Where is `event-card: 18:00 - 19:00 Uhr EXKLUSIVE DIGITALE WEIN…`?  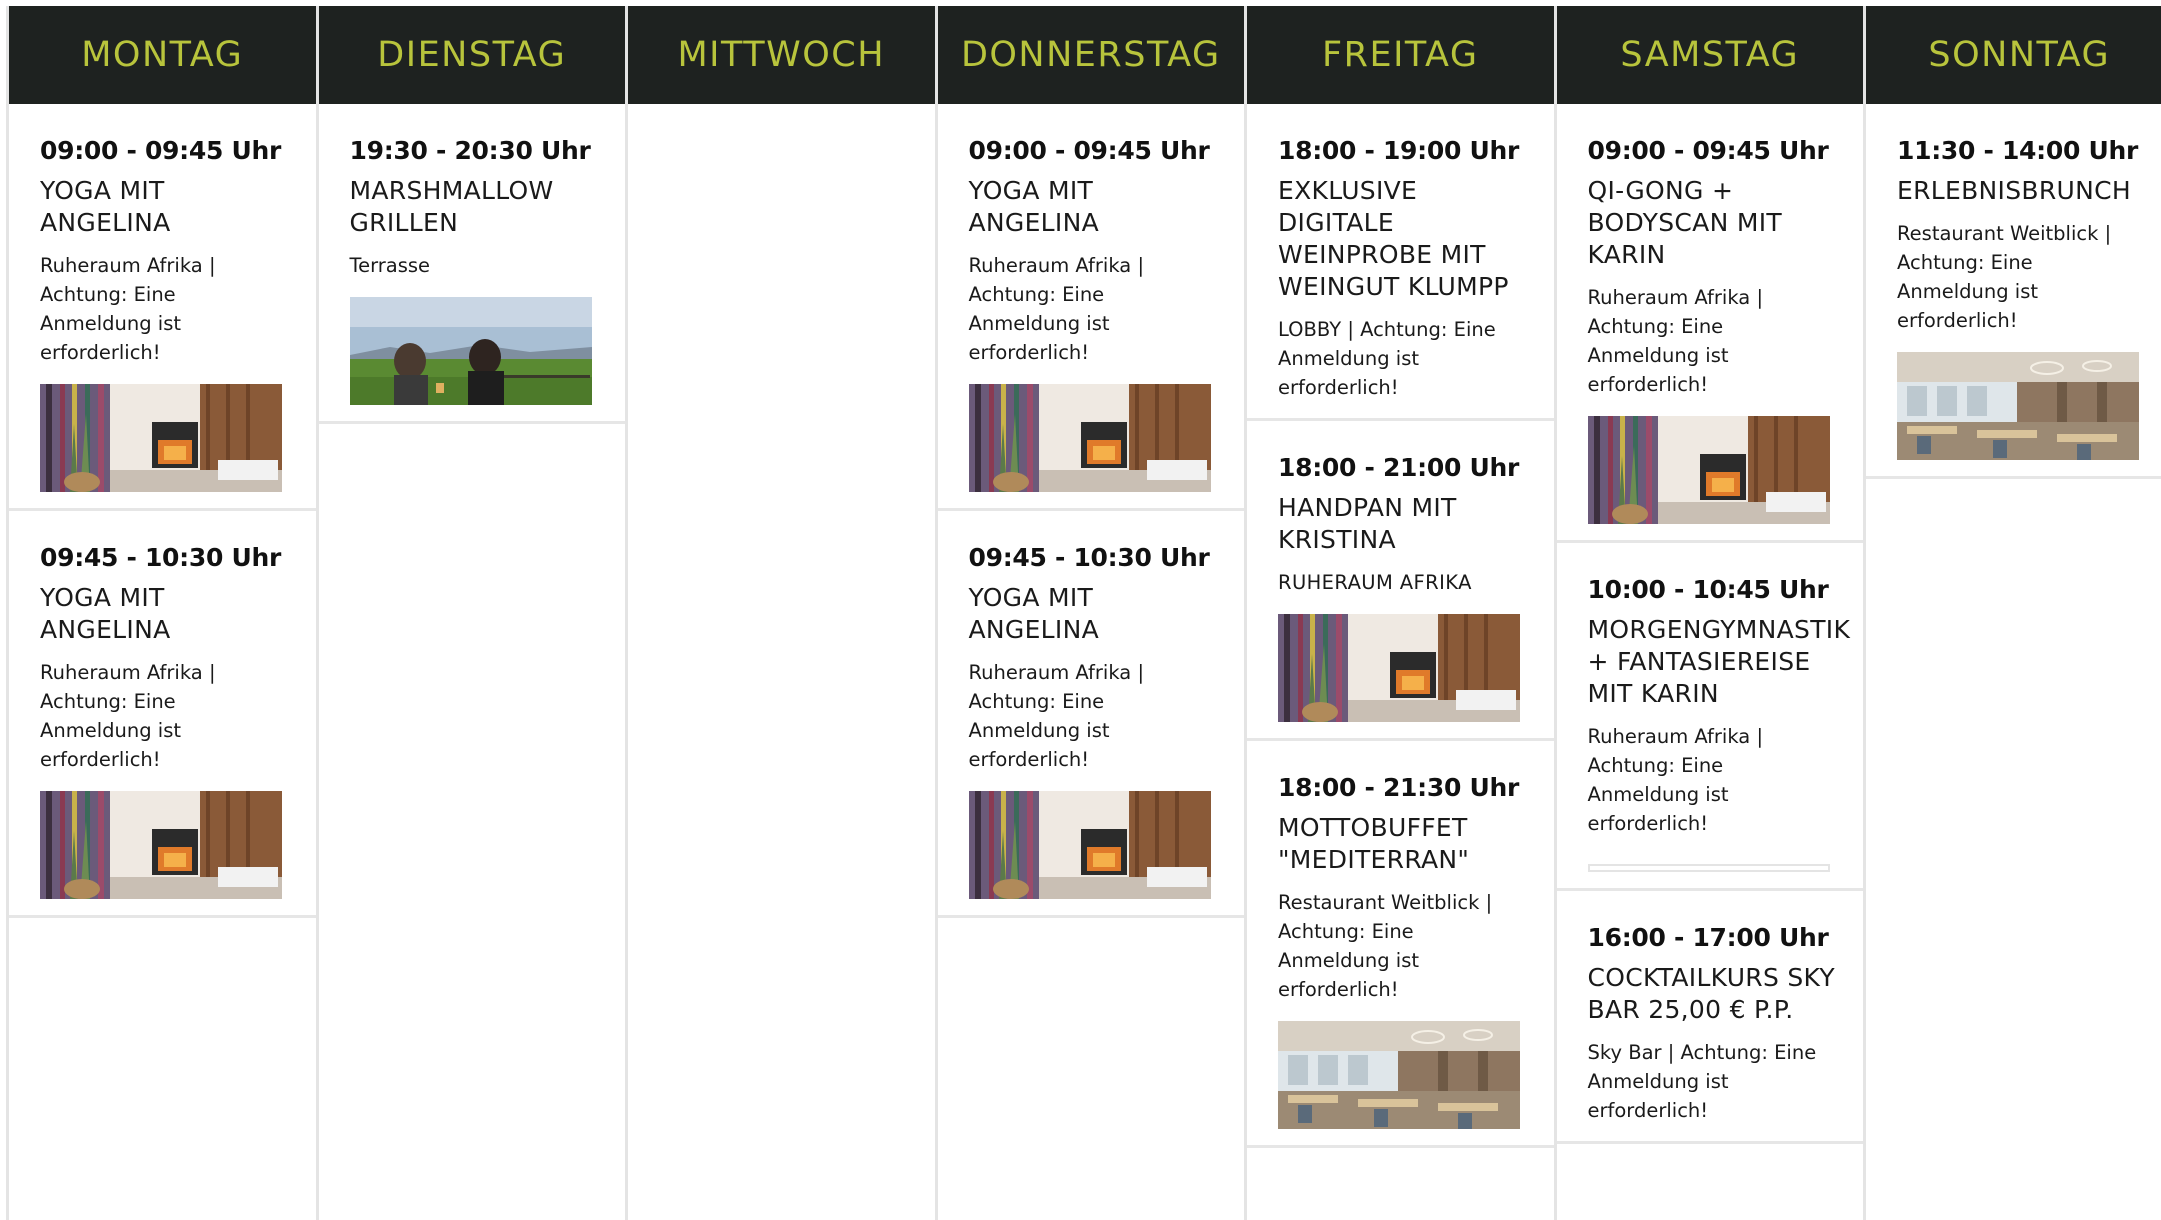
event-card: 18:00 - 19:00 Uhr EXKLUSIVE DIGITALE WEIN… is located at coordinates (1400, 262).